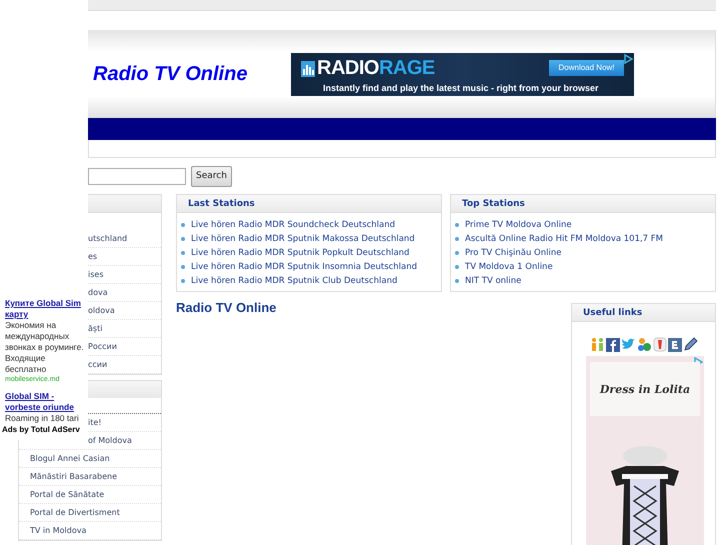  Describe the element at coordinates (518, 225) in the screenshot. I see `station-link: Prime TV Moldova Online` at that location.